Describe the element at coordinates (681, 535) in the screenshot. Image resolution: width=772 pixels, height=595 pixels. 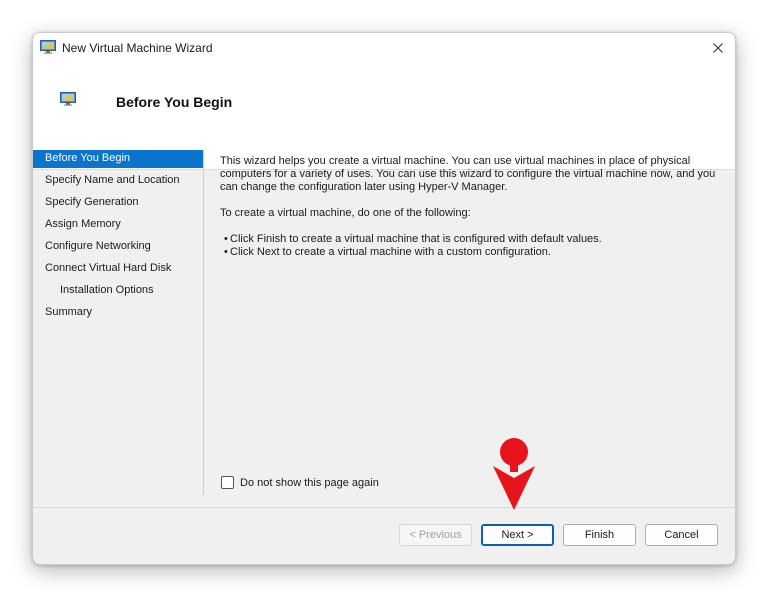
I see `cancel-button: Cancel` at that location.